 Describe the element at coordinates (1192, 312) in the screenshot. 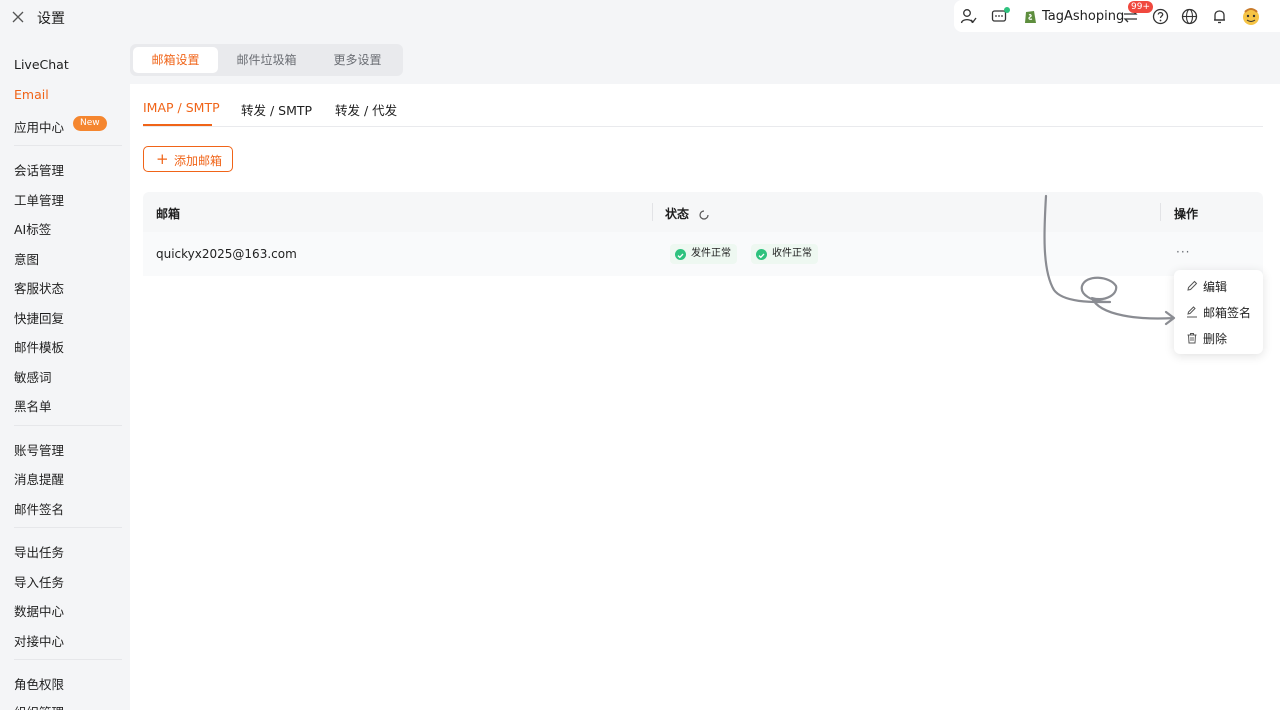

I see `signature-icon` at that location.